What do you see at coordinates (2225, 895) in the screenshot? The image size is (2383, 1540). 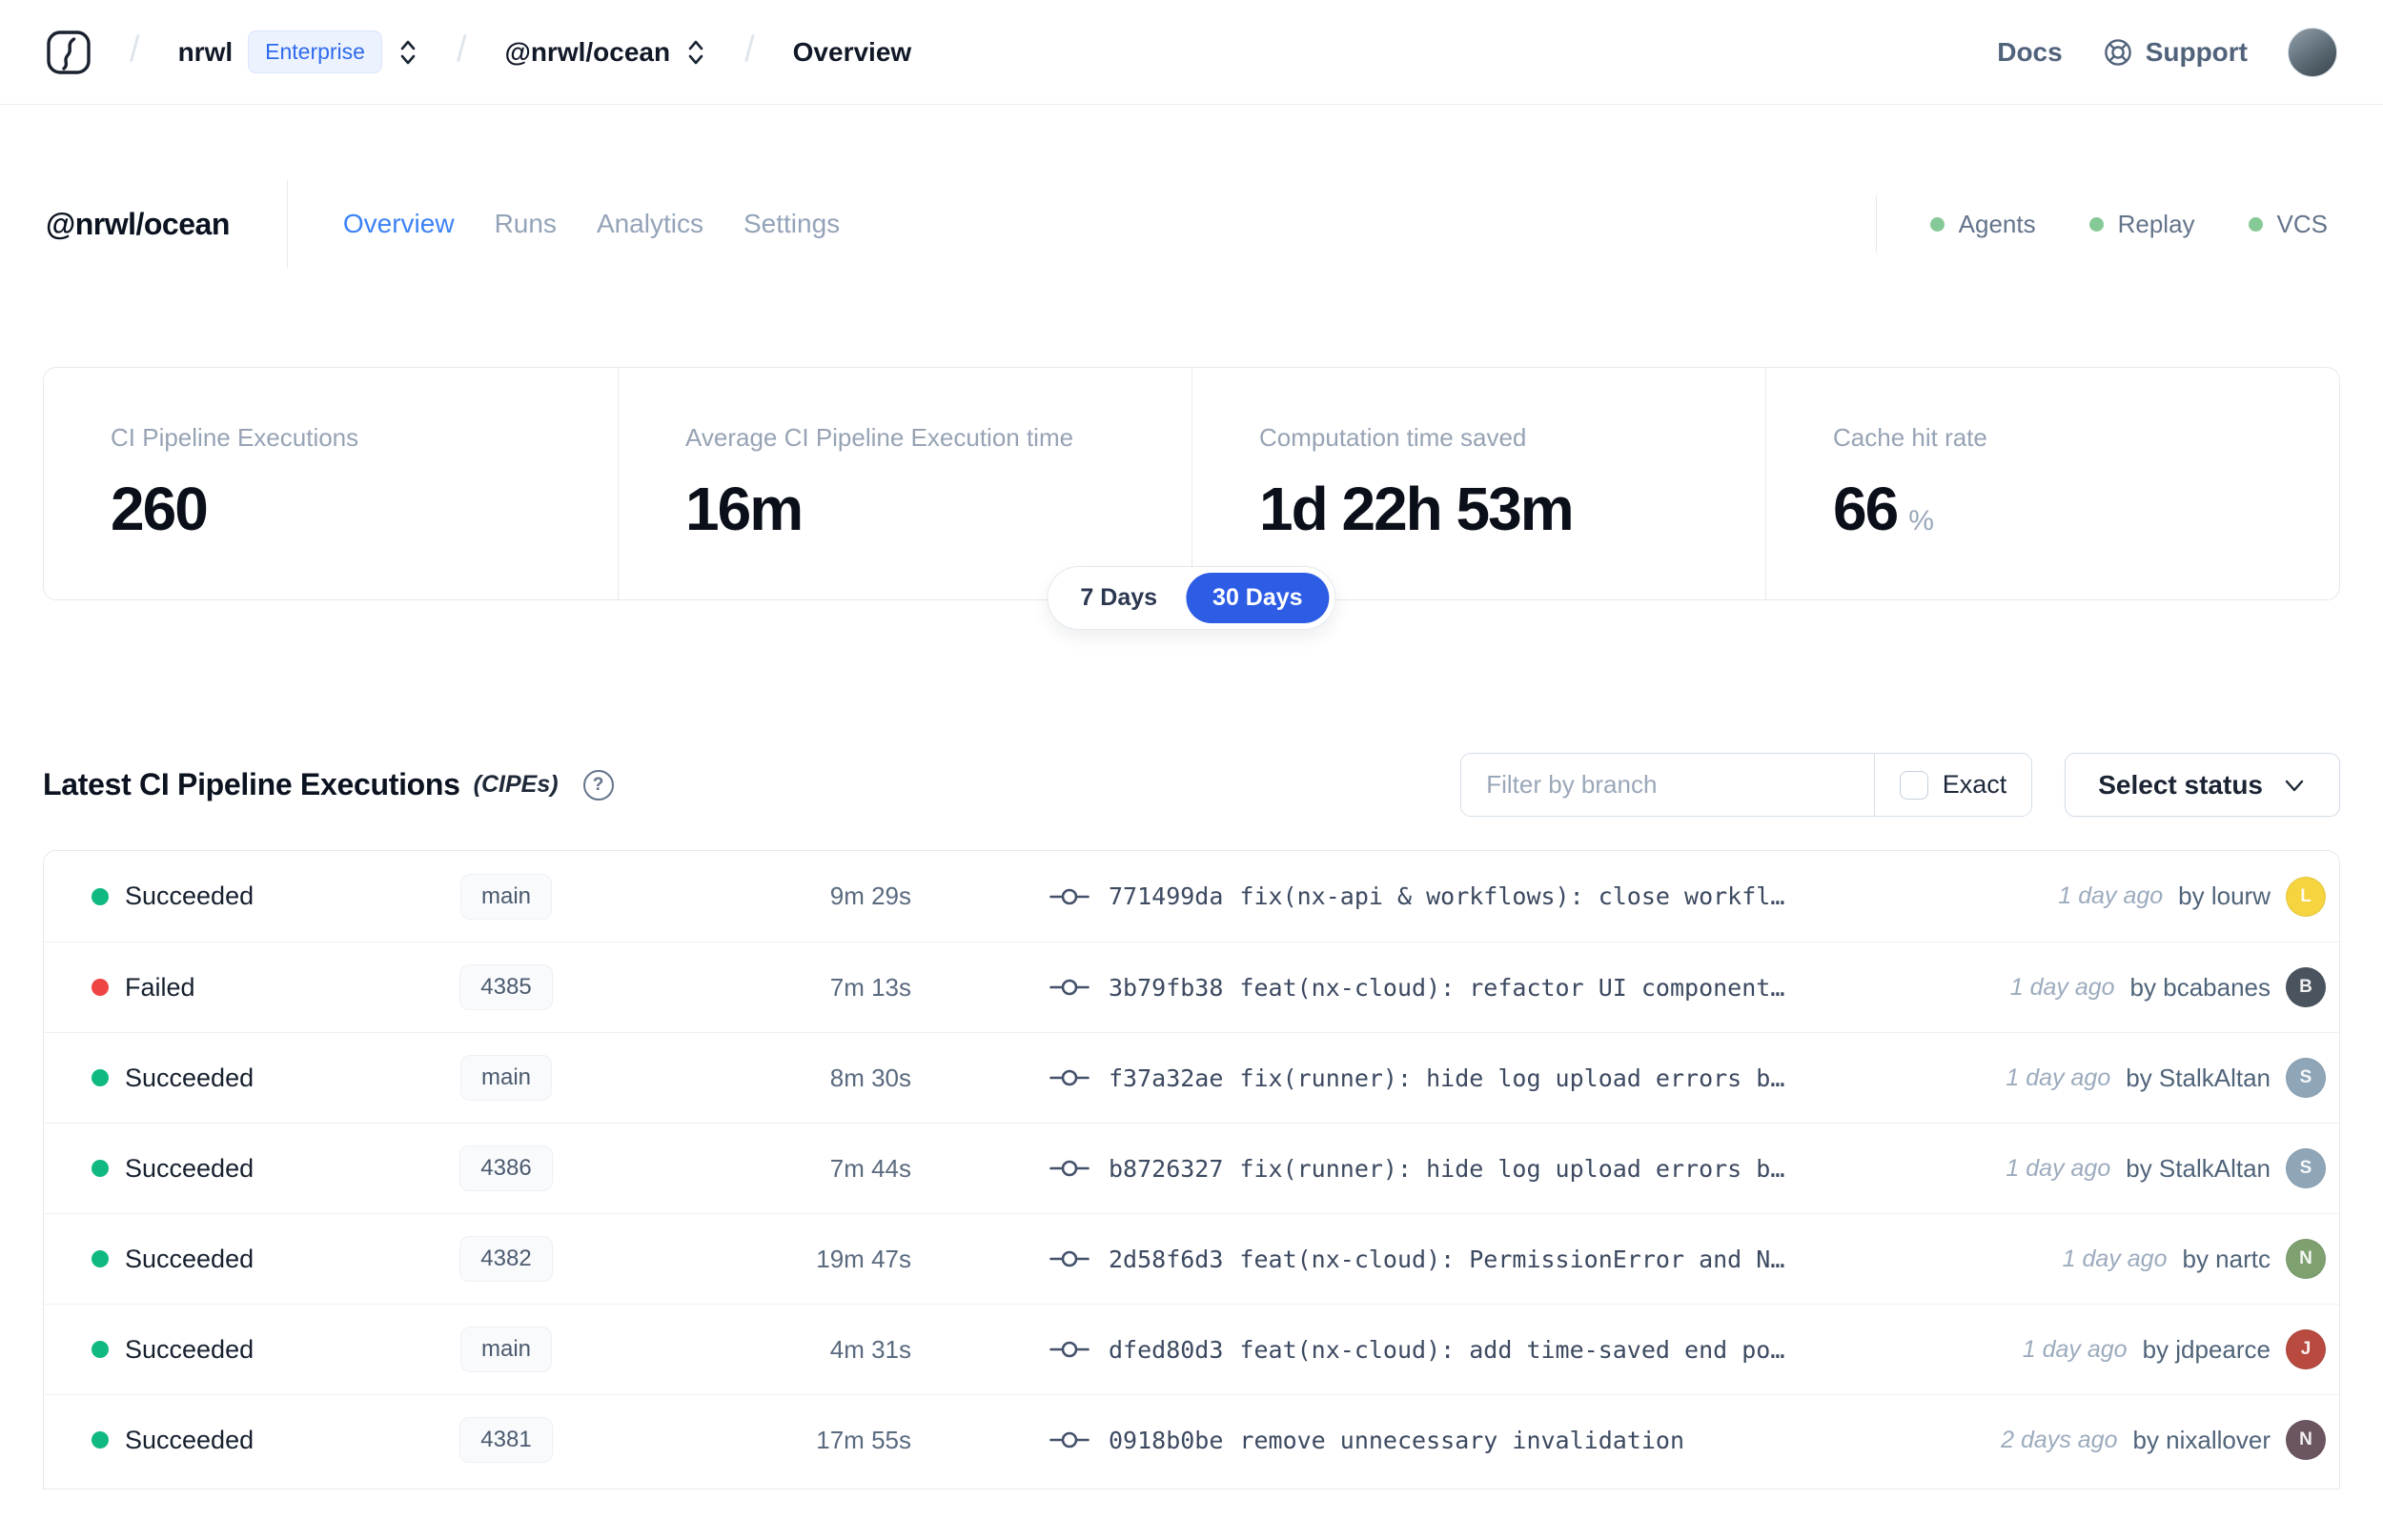 I see `author: by lourw` at bounding box center [2225, 895].